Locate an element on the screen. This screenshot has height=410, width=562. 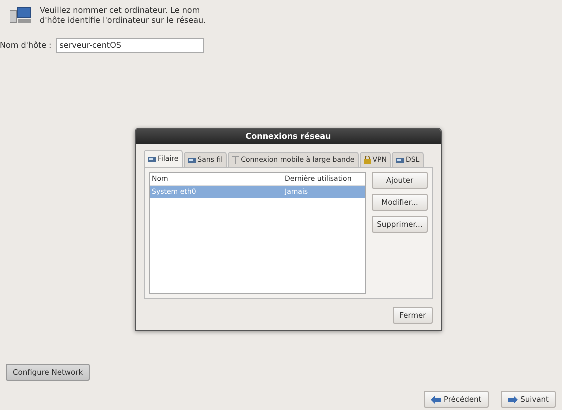
right-arrow-icon is located at coordinates (513, 400).